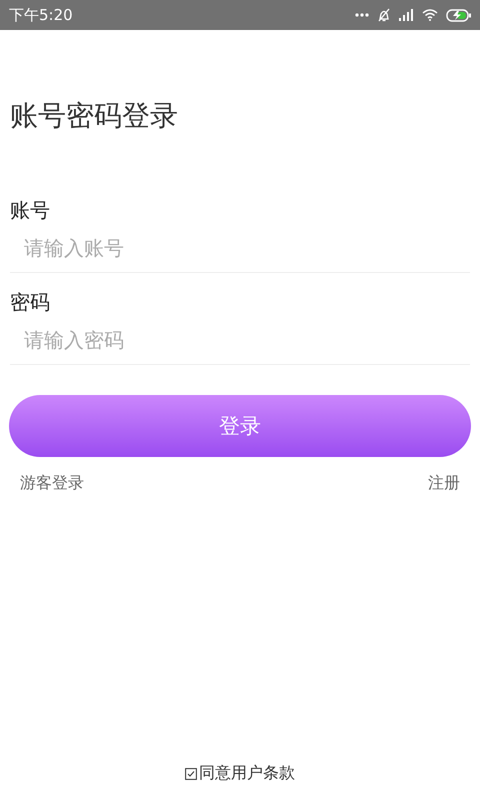 The height and width of the screenshot is (800, 480). I want to click on terms-agreement-text: 同意用户条款, so click(247, 773).